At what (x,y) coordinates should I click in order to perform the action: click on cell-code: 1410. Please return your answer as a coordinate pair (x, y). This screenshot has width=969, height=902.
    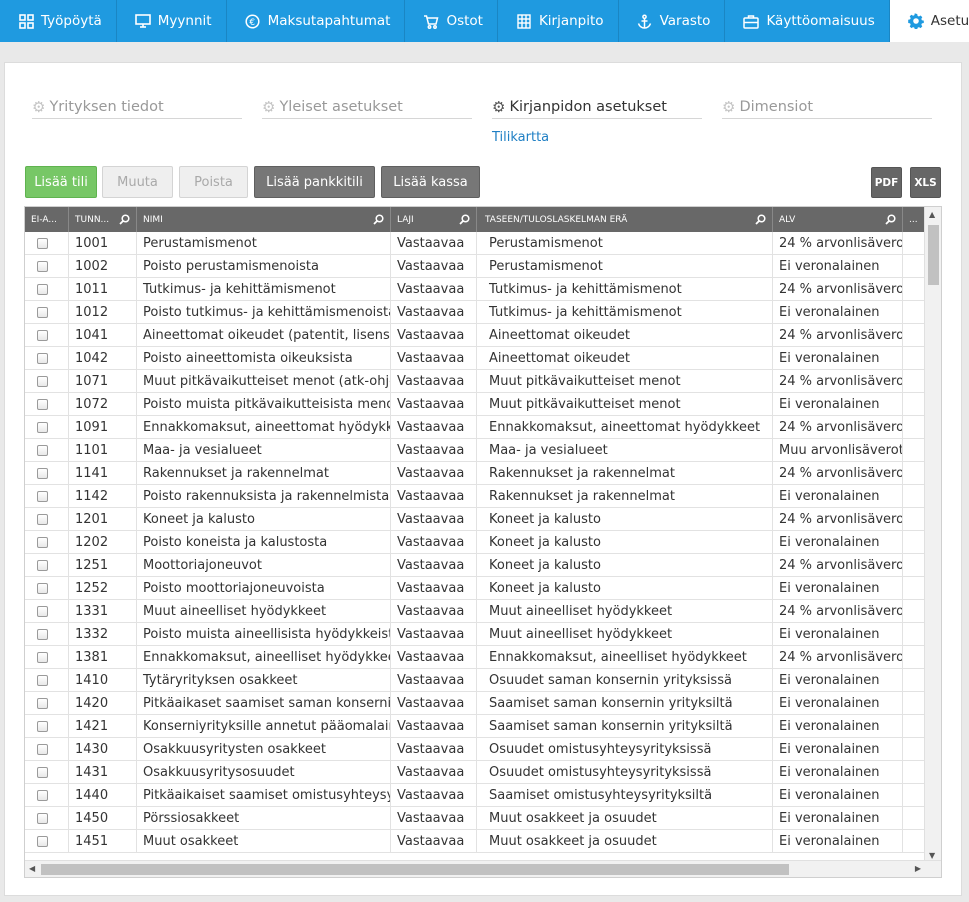
    Looking at the image, I should click on (103, 680).